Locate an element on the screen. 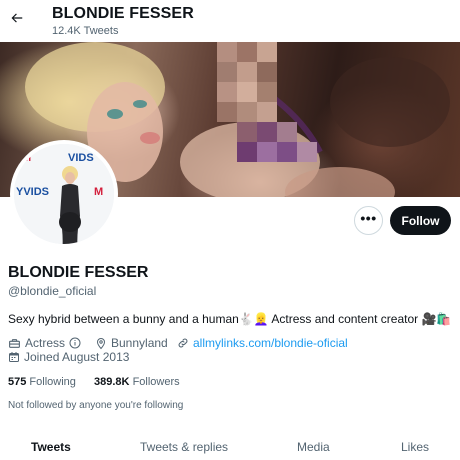 The width and height of the screenshot is (460, 460). website-link: allmylinks.com/blondie-oficial is located at coordinates (270, 343).